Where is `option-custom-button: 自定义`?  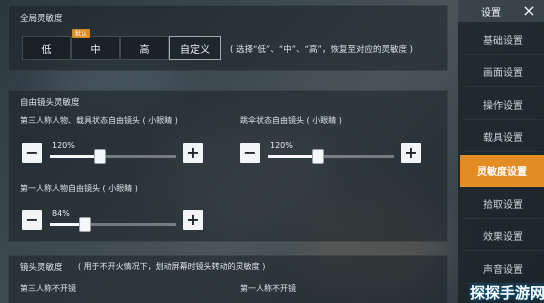
option-custom-button: 自定义 is located at coordinates (195, 48).